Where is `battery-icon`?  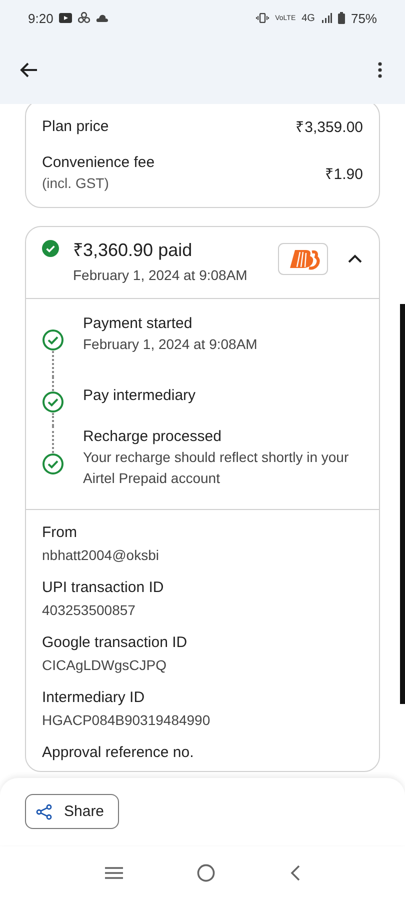
battery-icon is located at coordinates (341, 18).